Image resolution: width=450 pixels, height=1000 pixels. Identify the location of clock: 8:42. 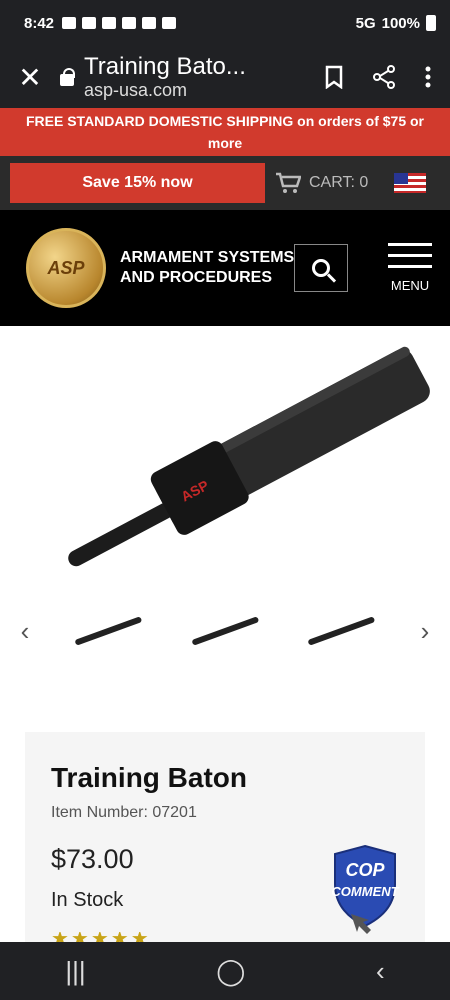
(39, 23).